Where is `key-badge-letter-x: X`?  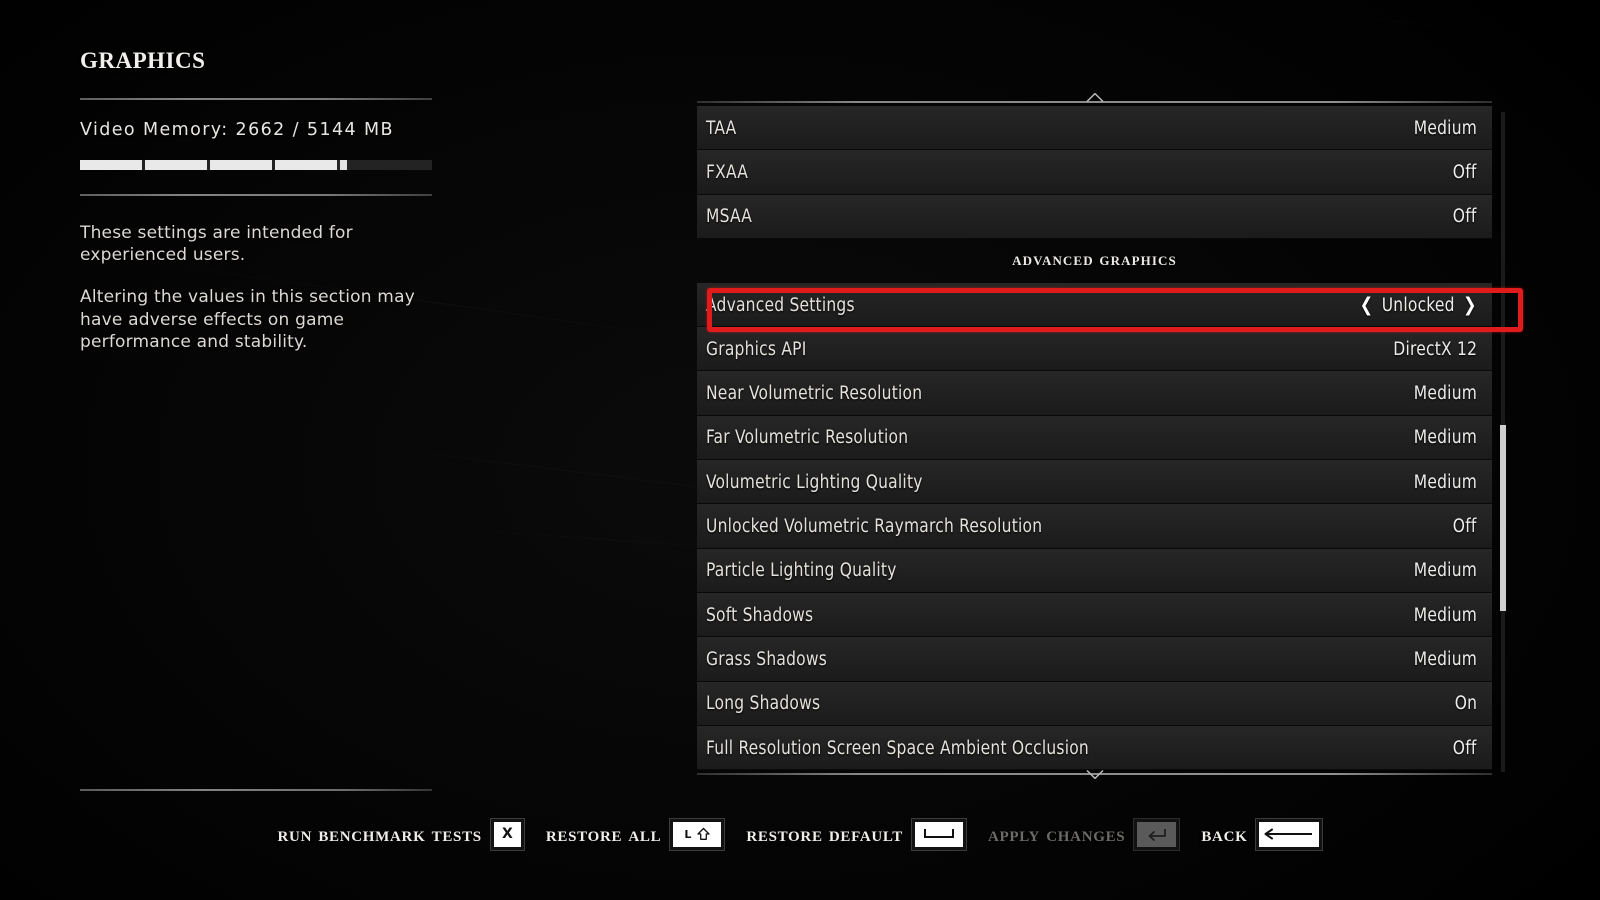 key-badge-letter-x: X is located at coordinates (507, 834).